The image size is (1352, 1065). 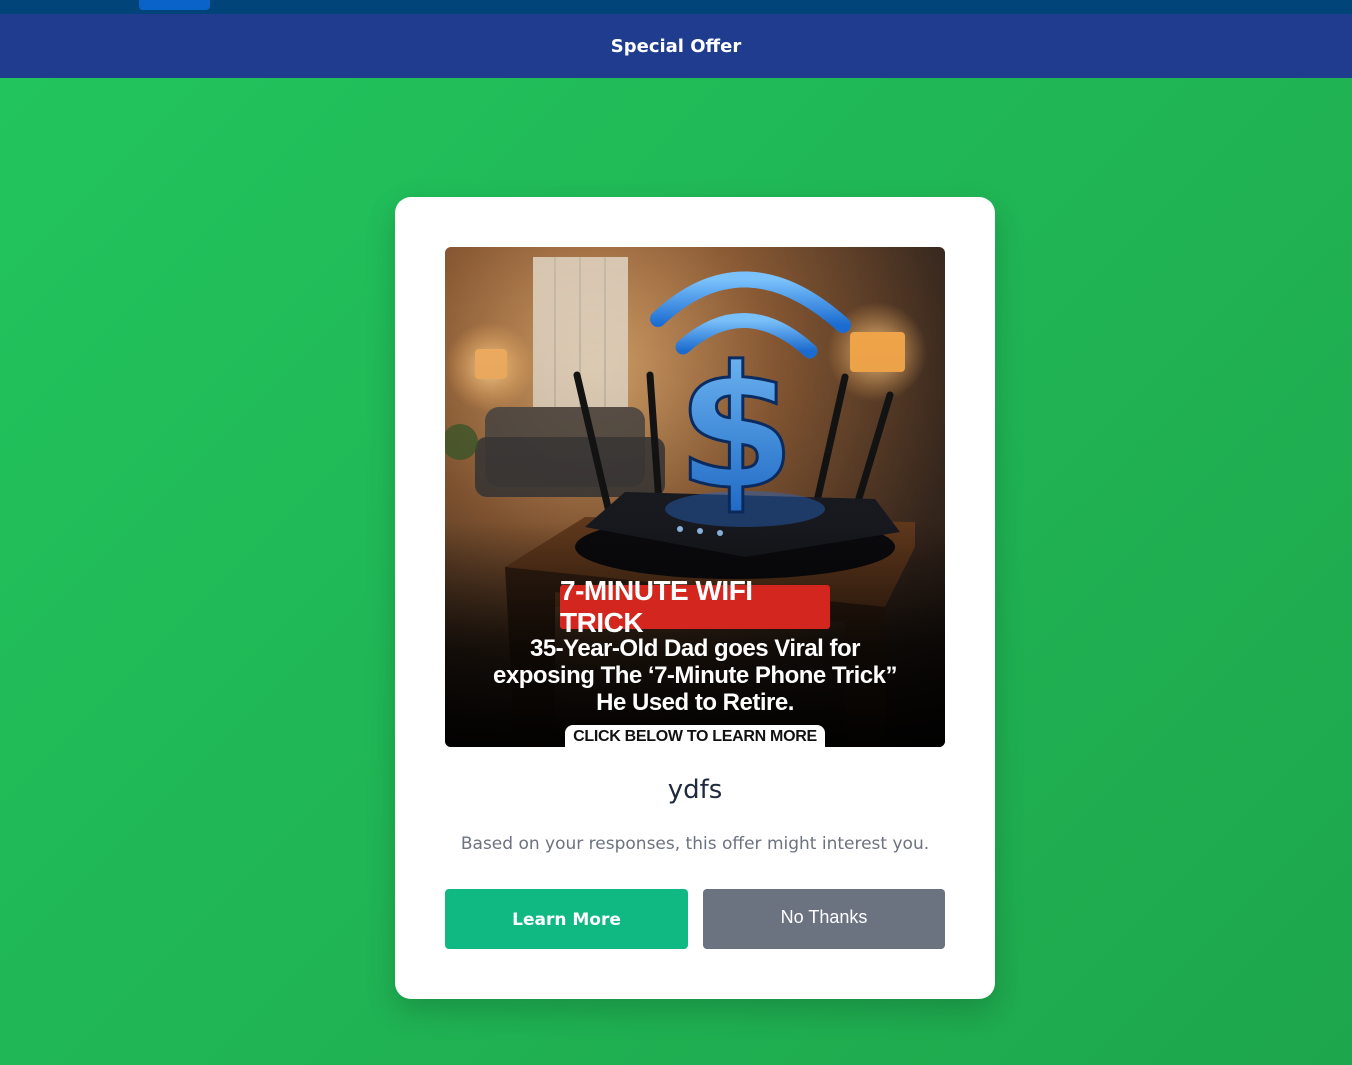 I want to click on ad-headline-line-2: exposing The ‘7-Minute Phone Trick”, so click(x=695, y=675).